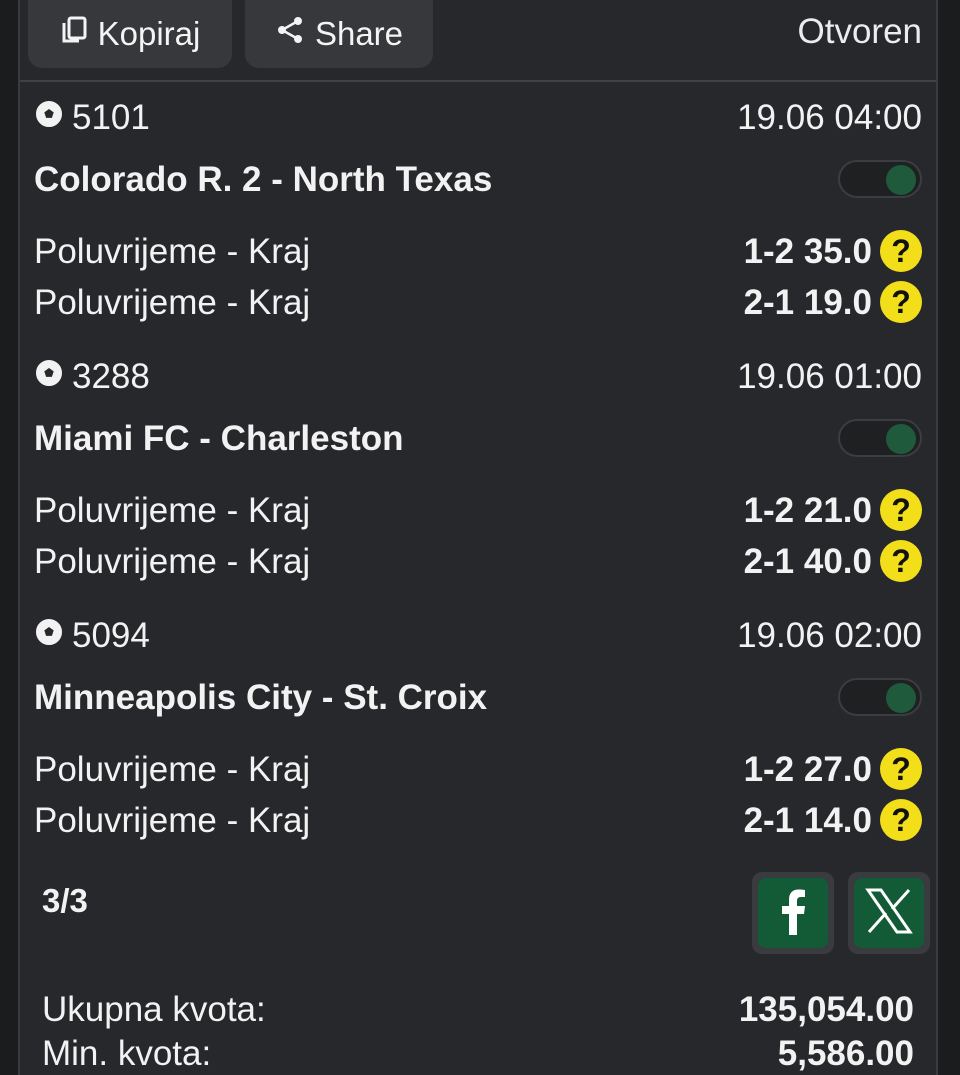 This screenshot has height=1075, width=960. What do you see at coordinates (359, 33) in the screenshot?
I see `share-button-label: Share` at bounding box center [359, 33].